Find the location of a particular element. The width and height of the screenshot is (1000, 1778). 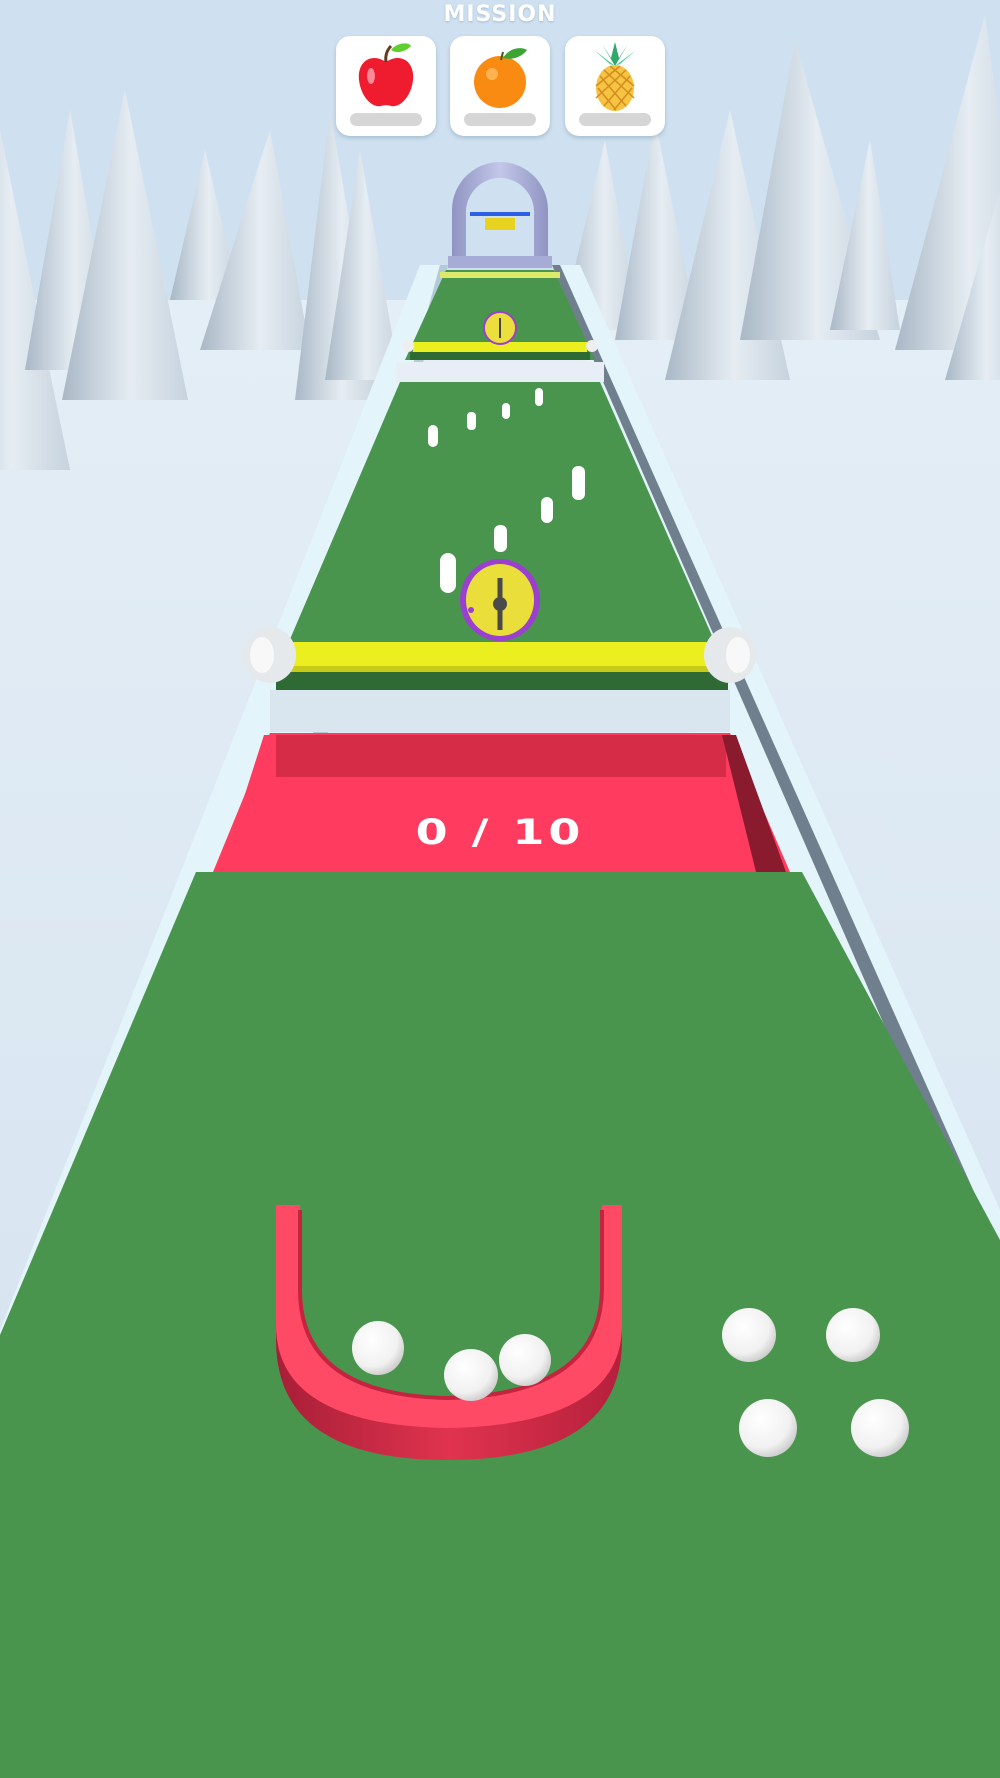

collector-counter: 0 / 10 is located at coordinates (500, 832).